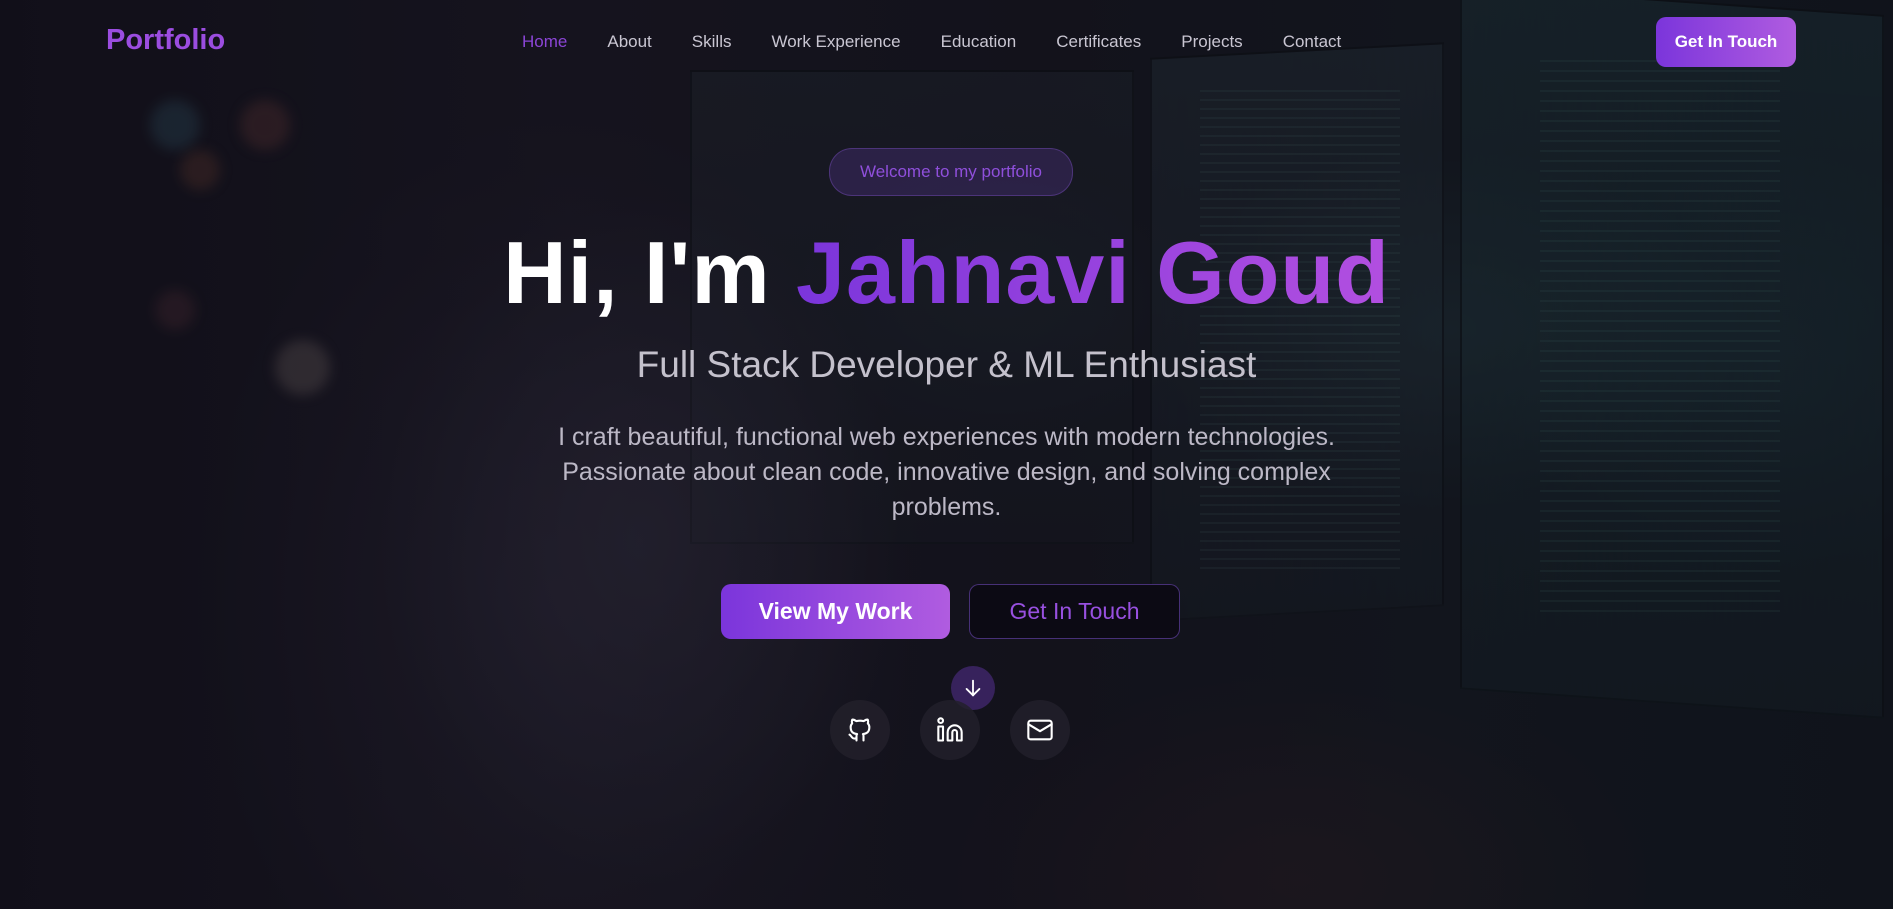 This screenshot has height=909, width=1893. Describe the element at coordinates (1726, 42) in the screenshot. I see `nav-get-in-touch-button: Get In Touch` at that location.